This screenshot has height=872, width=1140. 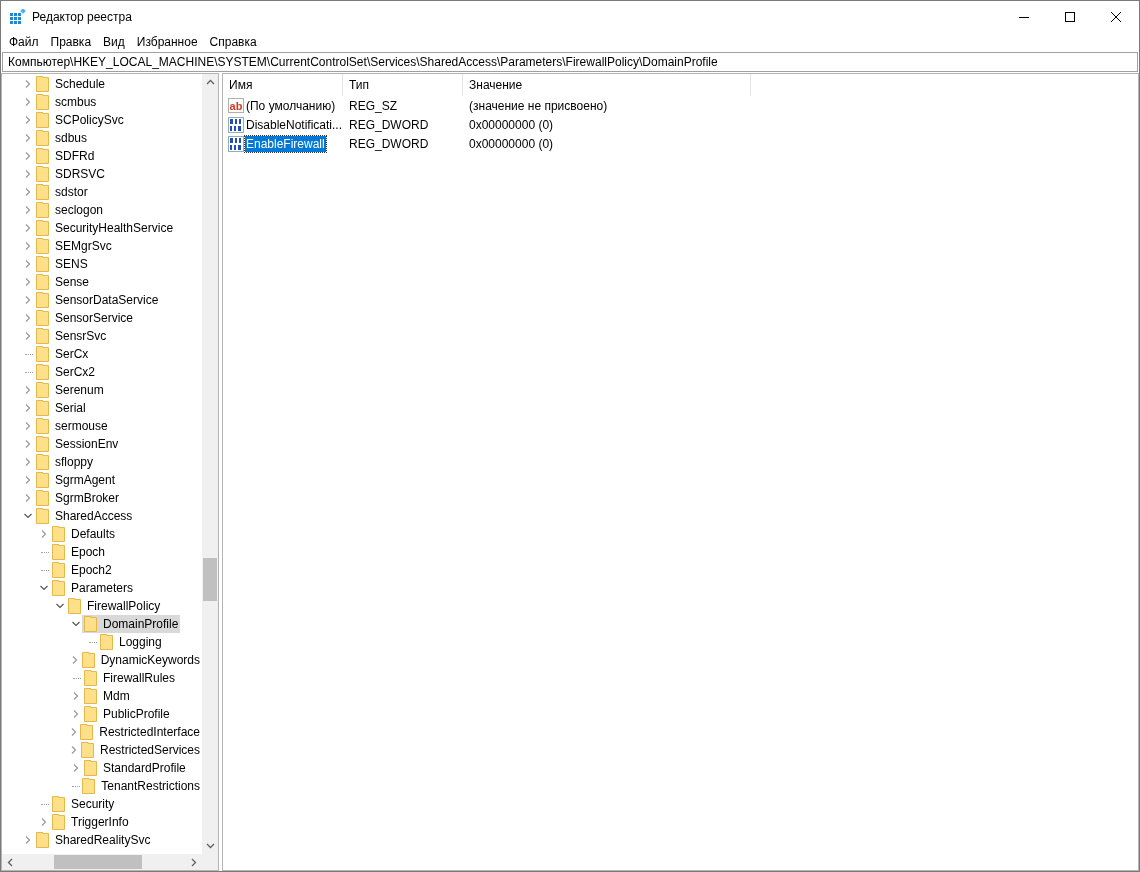 What do you see at coordinates (71, 192) in the screenshot?
I see `tree-item: sdstor` at bounding box center [71, 192].